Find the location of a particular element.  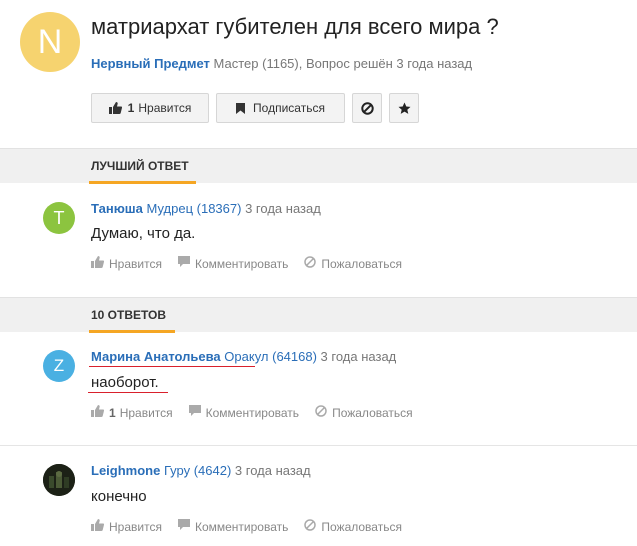

best-answer-text: Думаю, что да. is located at coordinates (143, 233).